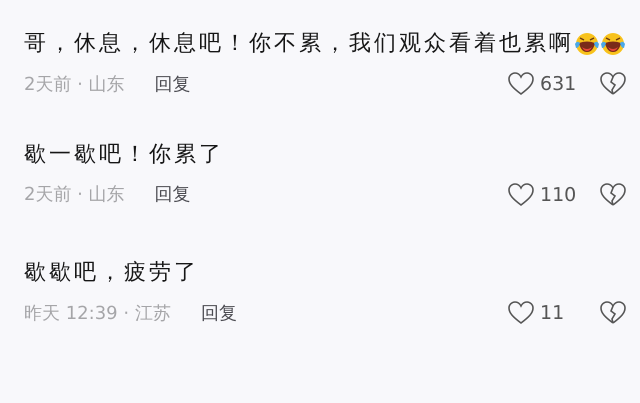  Describe the element at coordinates (559, 84) in the screenshot. I see `like-count: 631` at that location.